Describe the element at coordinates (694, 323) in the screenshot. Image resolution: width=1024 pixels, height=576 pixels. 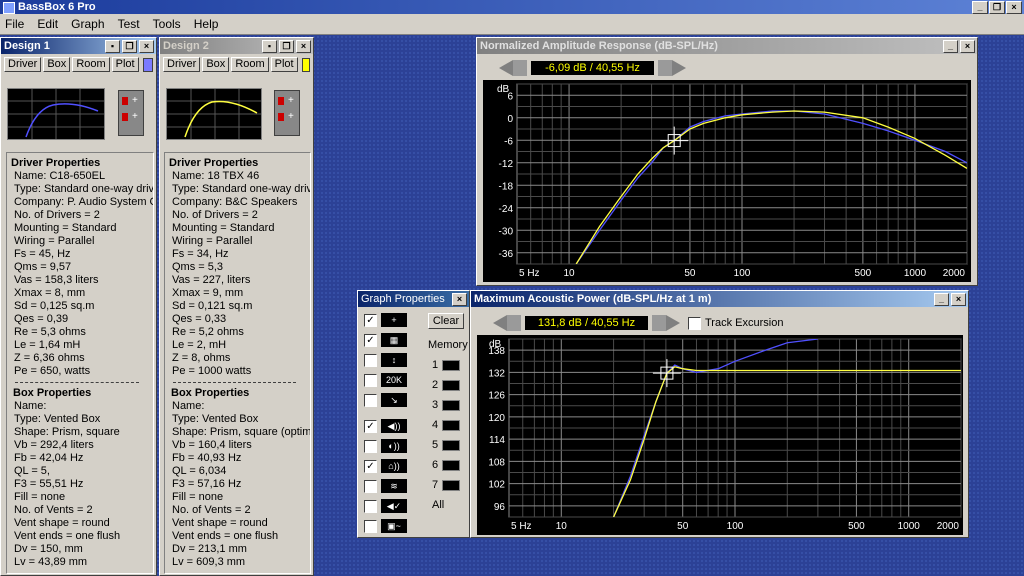
I see `track-excursion-checkbox` at that location.